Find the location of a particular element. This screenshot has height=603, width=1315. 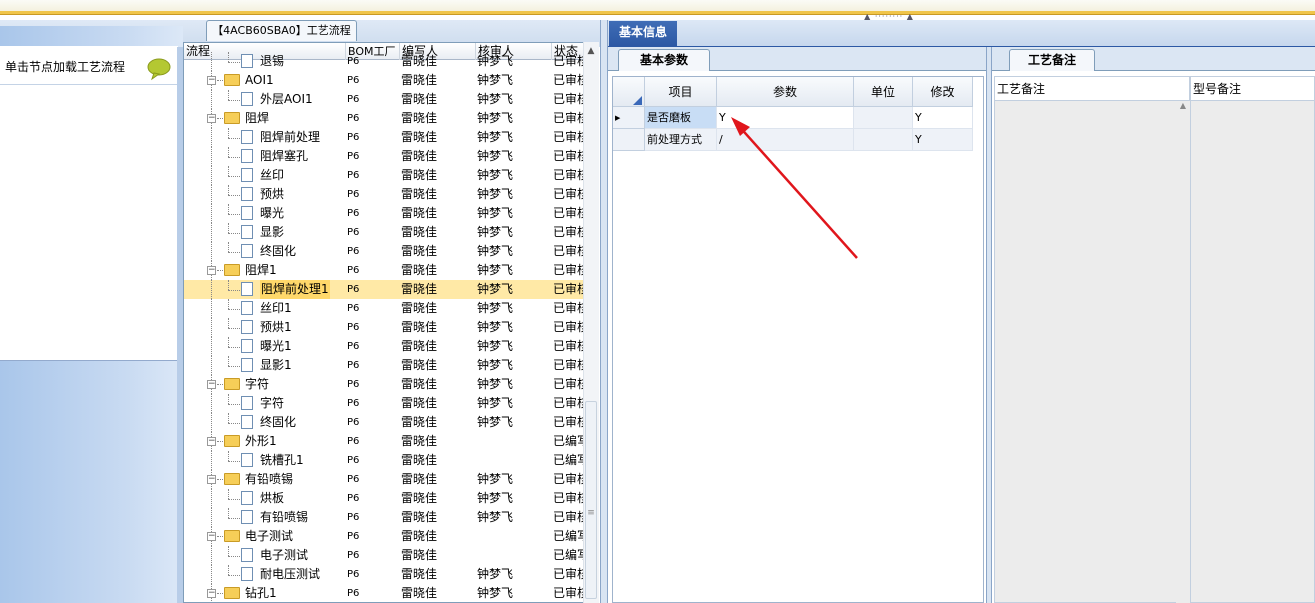

tree-node-cell: 耐电压测试 is located at coordinates (265, 574).